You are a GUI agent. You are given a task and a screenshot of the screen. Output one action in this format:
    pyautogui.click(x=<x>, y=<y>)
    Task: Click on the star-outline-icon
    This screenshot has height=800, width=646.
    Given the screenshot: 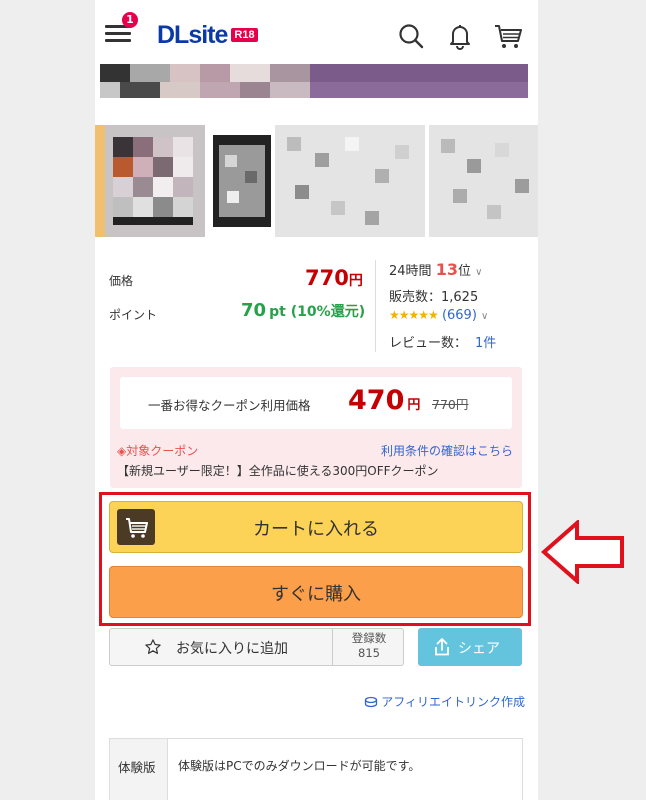 What is the action you would take?
    pyautogui.click(x=153, y=649)
    